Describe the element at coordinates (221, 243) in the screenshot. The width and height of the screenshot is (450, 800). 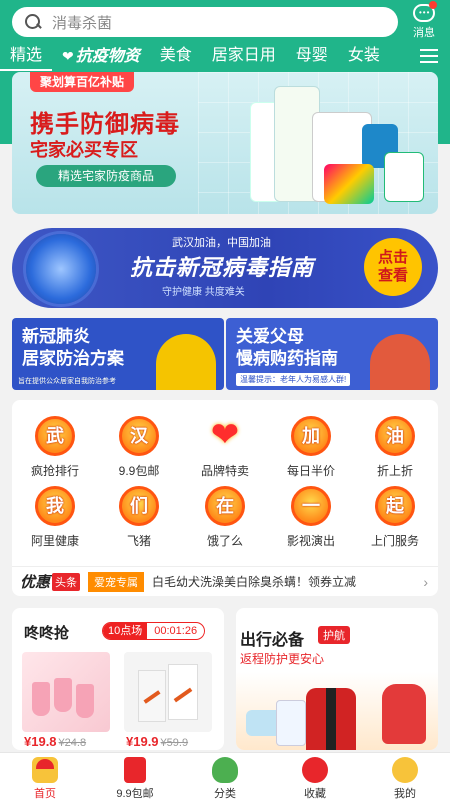
I see `guide-top-text: 武汉加油，中国加油` at that location.